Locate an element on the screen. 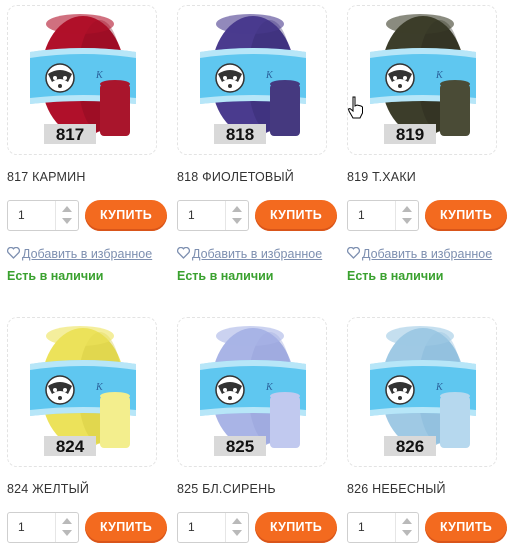 The image size is (512, 554). product-image: K 817 is located at coordinates (82, 80).